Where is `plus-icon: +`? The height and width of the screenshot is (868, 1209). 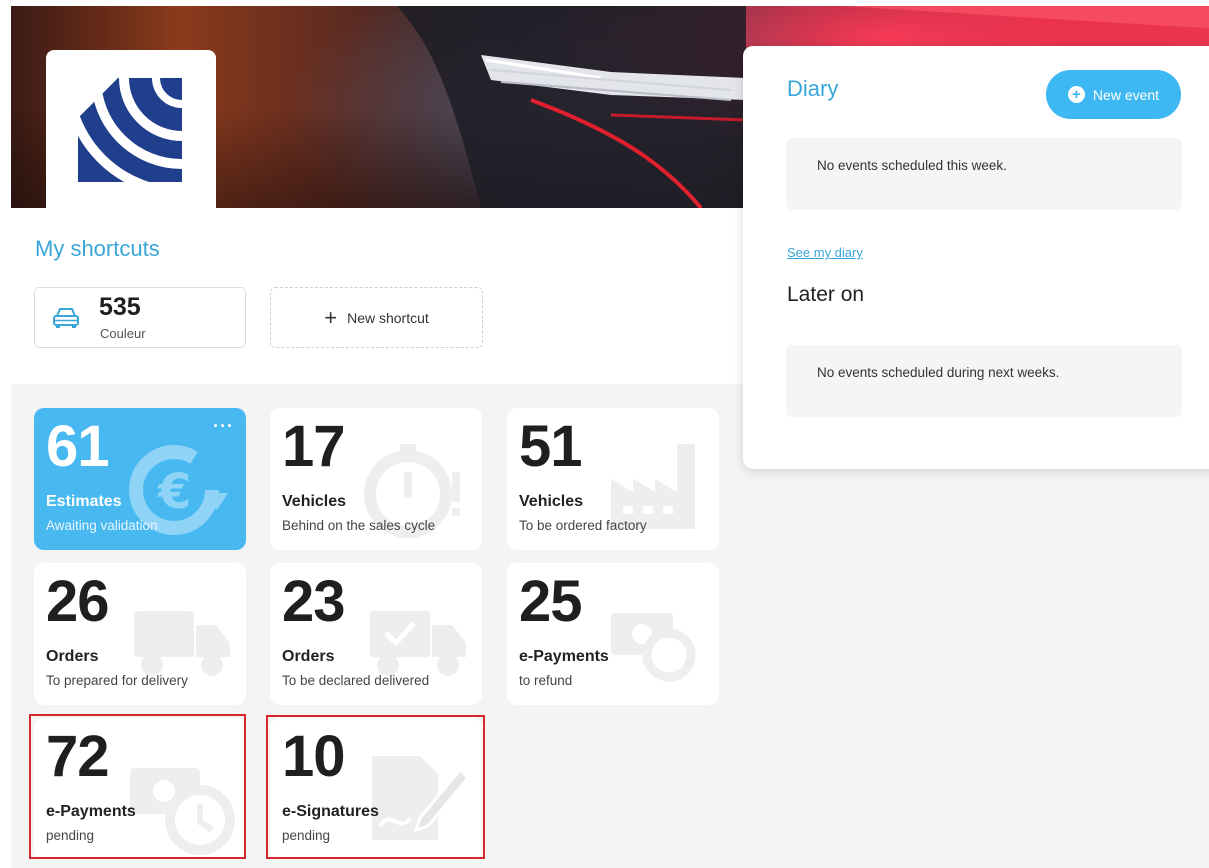 plus-icon: + is located at coordinates (331, 317).